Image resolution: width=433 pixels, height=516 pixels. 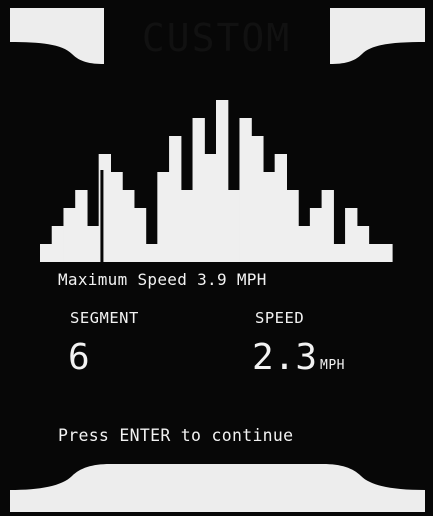 What do you see at coordinates (251, 279) in the screenshot?
I see `max-speed-unit: MPH` at bounding box center [251, 279].